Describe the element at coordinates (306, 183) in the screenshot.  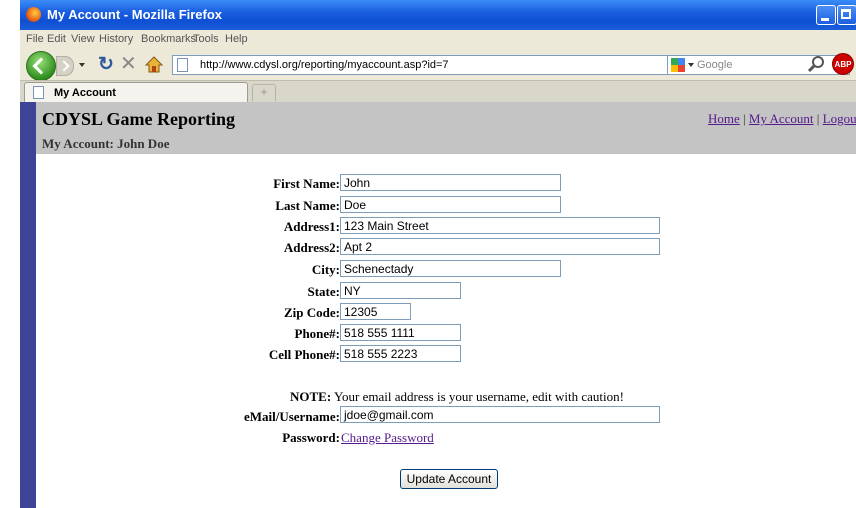
I see `first-name-label: First Name:` at that location.